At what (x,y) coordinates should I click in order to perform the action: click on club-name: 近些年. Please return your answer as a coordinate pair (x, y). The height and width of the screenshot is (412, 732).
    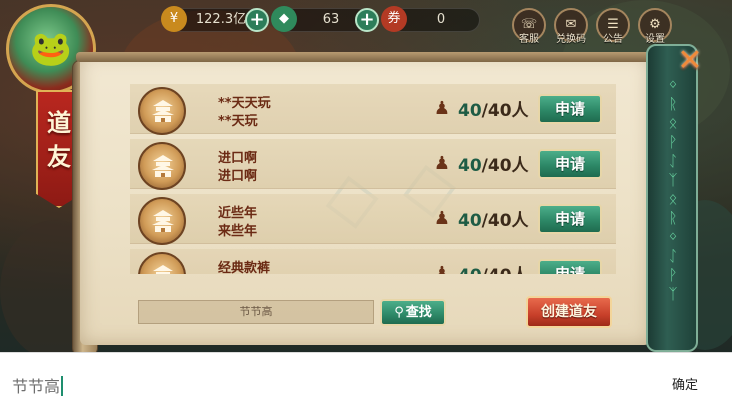
    Looking at the image, I should click on (238, 213).